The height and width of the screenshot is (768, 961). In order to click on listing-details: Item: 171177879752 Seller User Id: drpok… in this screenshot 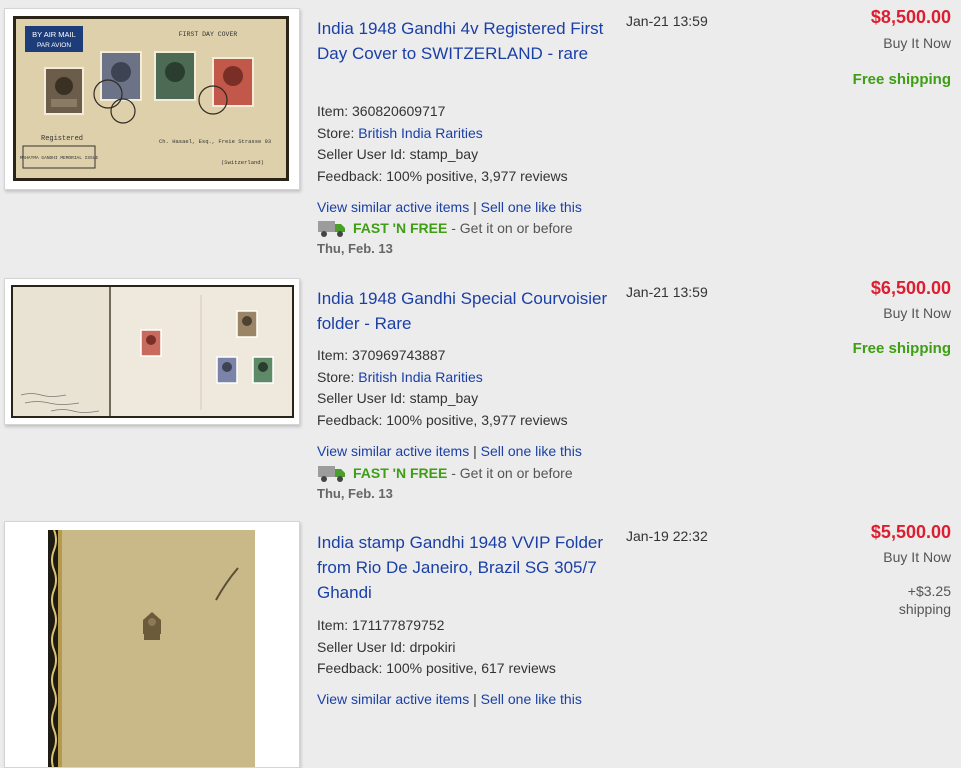, I will do `click(436, 647)`.